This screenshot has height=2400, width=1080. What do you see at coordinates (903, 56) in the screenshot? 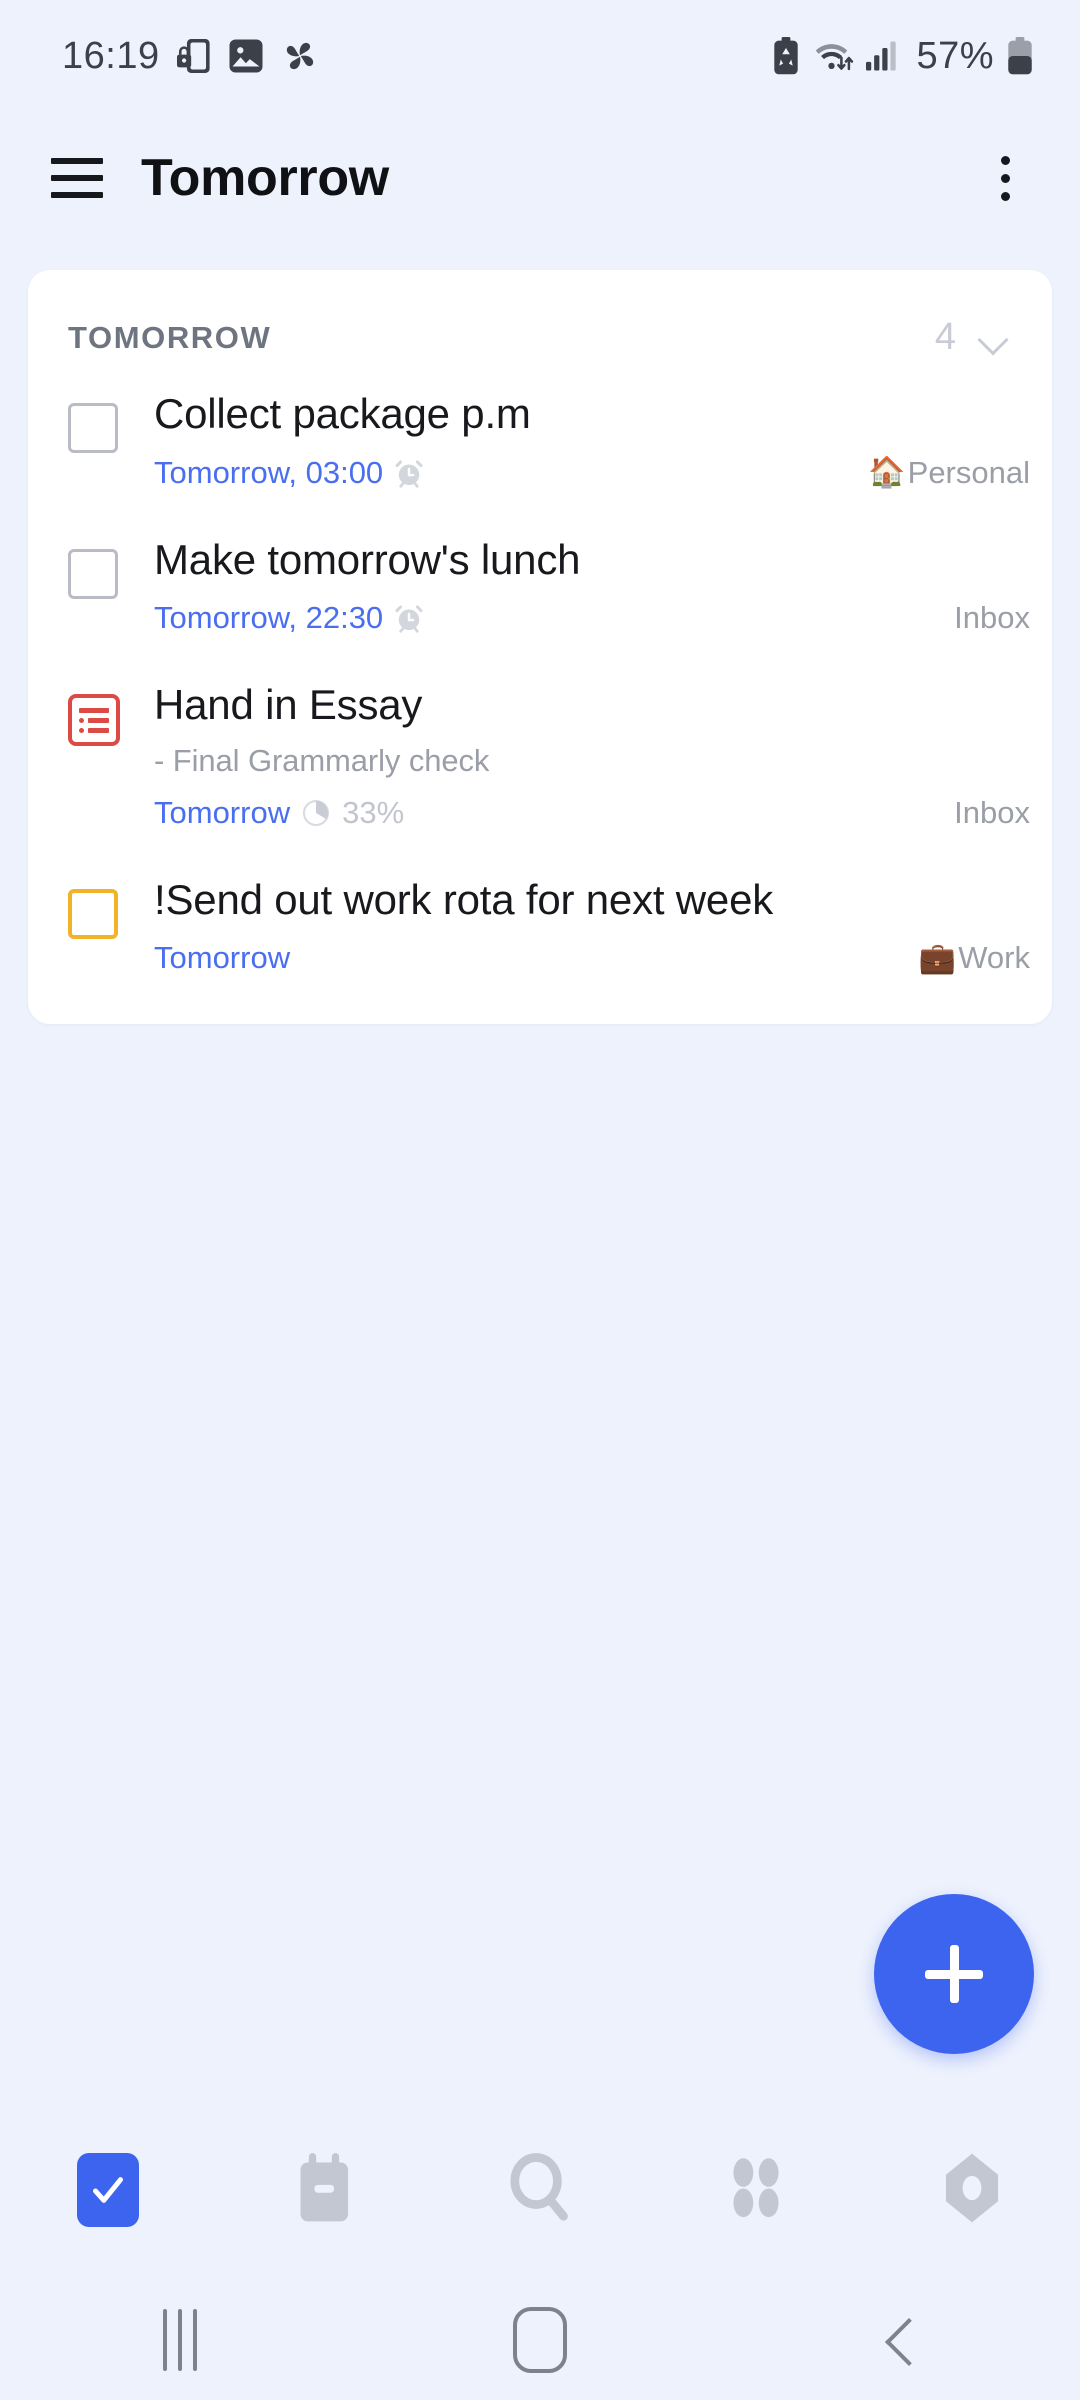
I see `status-bar-right: 57%` at bounding box center [903, 56].